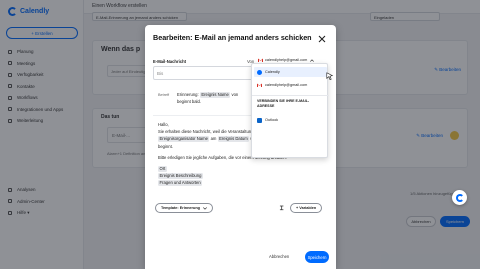 The width and height of the screenshot is (480, 269). Describe the element at coordinates (306, 208) in the screenshot. I see `add-variables-button: + Variablen` at that location.